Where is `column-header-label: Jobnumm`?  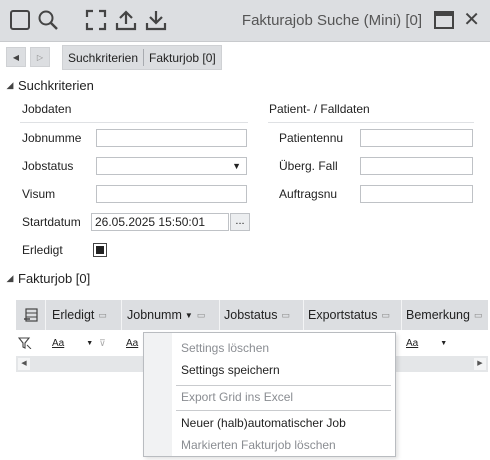 column-header-label: Jobnumm is located at coordinates (154, 315).